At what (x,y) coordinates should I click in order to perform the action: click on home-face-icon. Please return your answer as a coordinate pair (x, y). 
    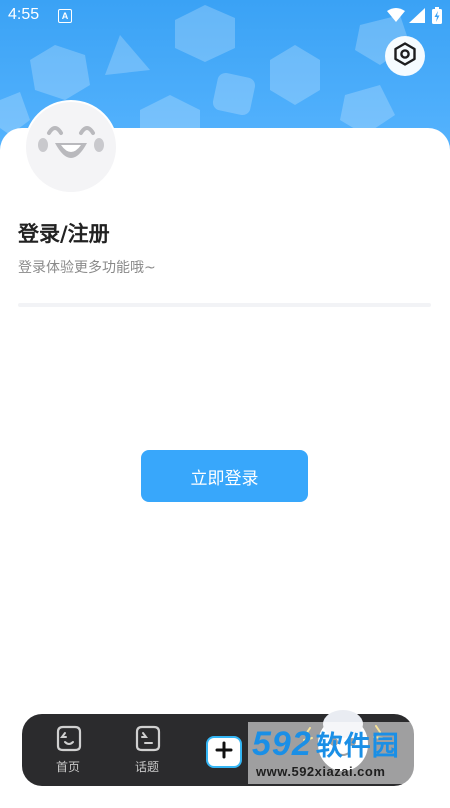
    Looking at the image, I should click on (68, 740).